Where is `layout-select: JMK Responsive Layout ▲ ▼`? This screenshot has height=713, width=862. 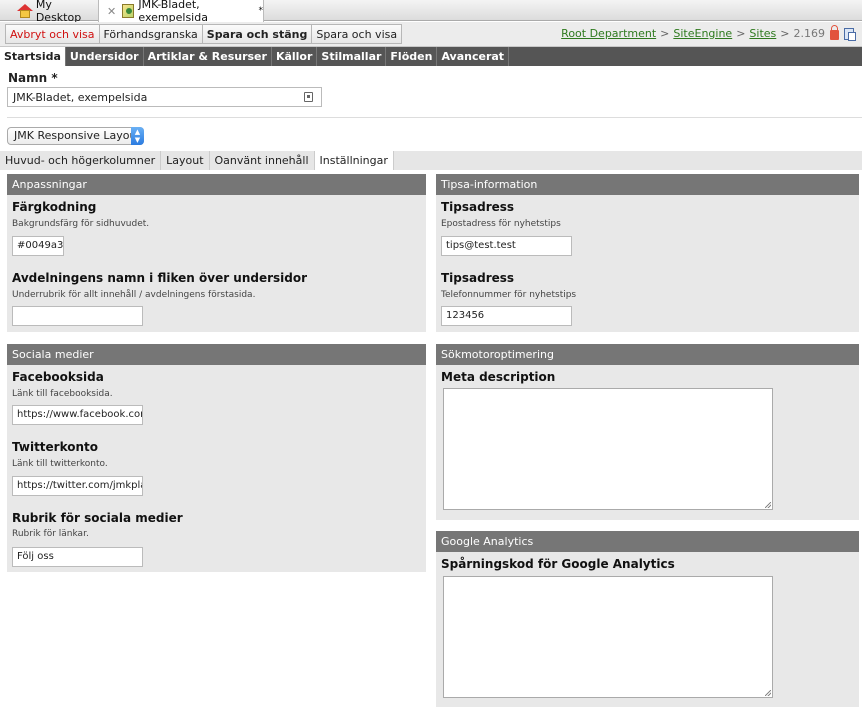
layout-select: JMK Responsive Layout ▲ ▼ is located at coordinates (75, 136).